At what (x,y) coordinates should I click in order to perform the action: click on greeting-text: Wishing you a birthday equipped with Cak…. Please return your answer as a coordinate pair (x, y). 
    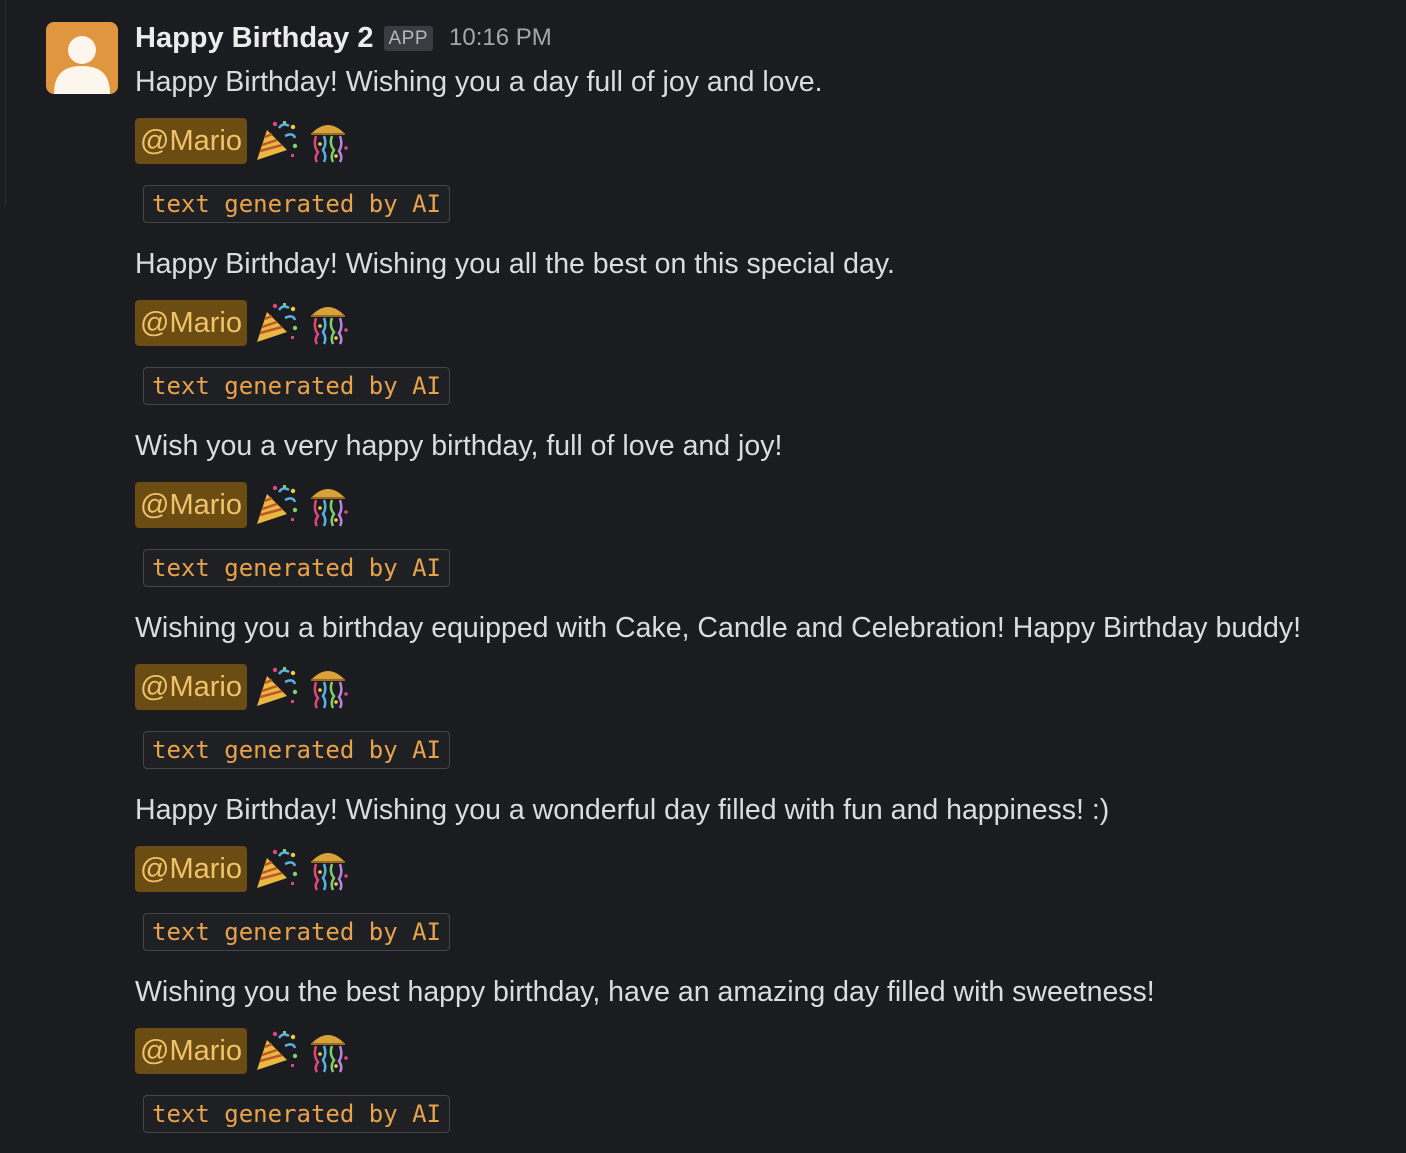
    Looking at the image, I should click on (718, 628).